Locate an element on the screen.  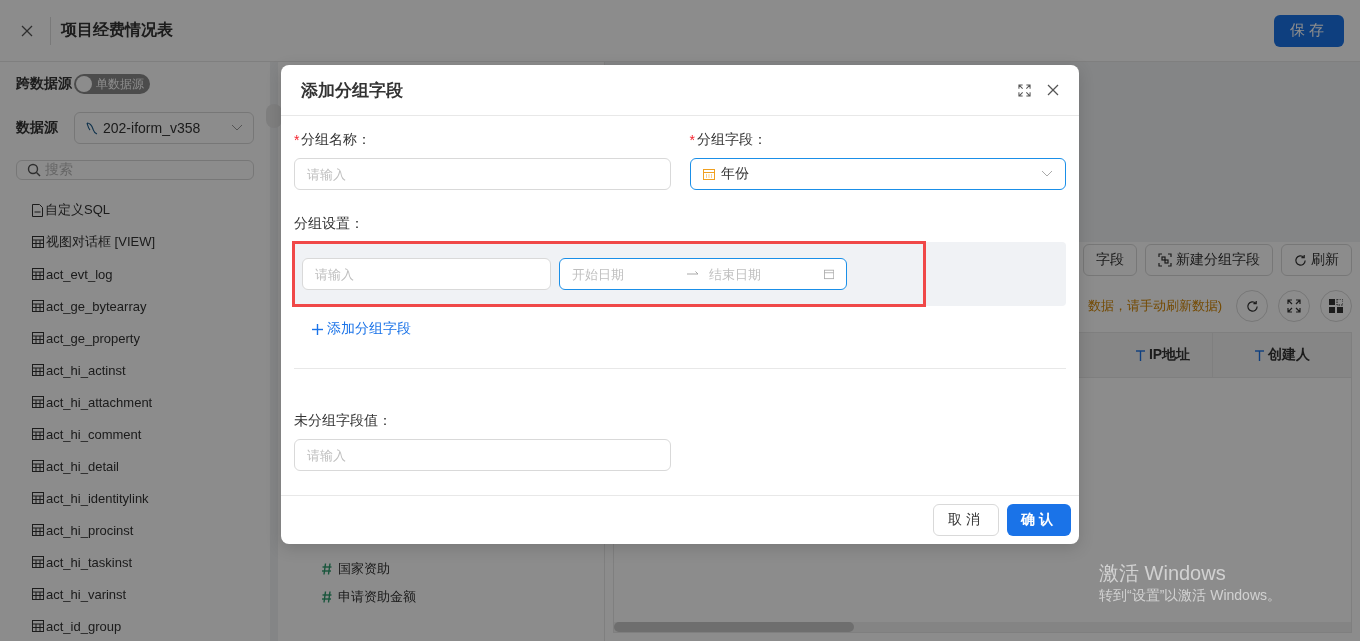
expand-icon is located at coordinates (1294, 306).